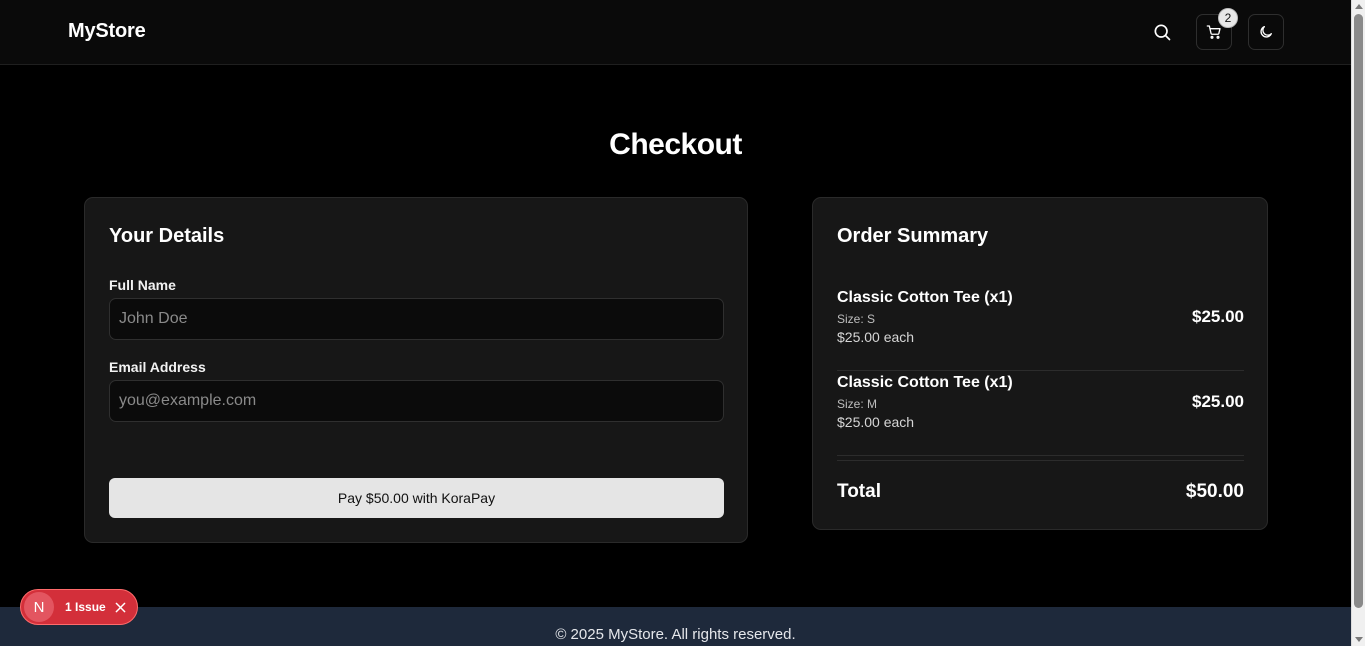 Image resolution: width=1365 pixels, height=646 pixels. What do you see at coordinates (167, 236) in the screenshot?
I see `details-title: Your Details` at bounding box center [167, 236].